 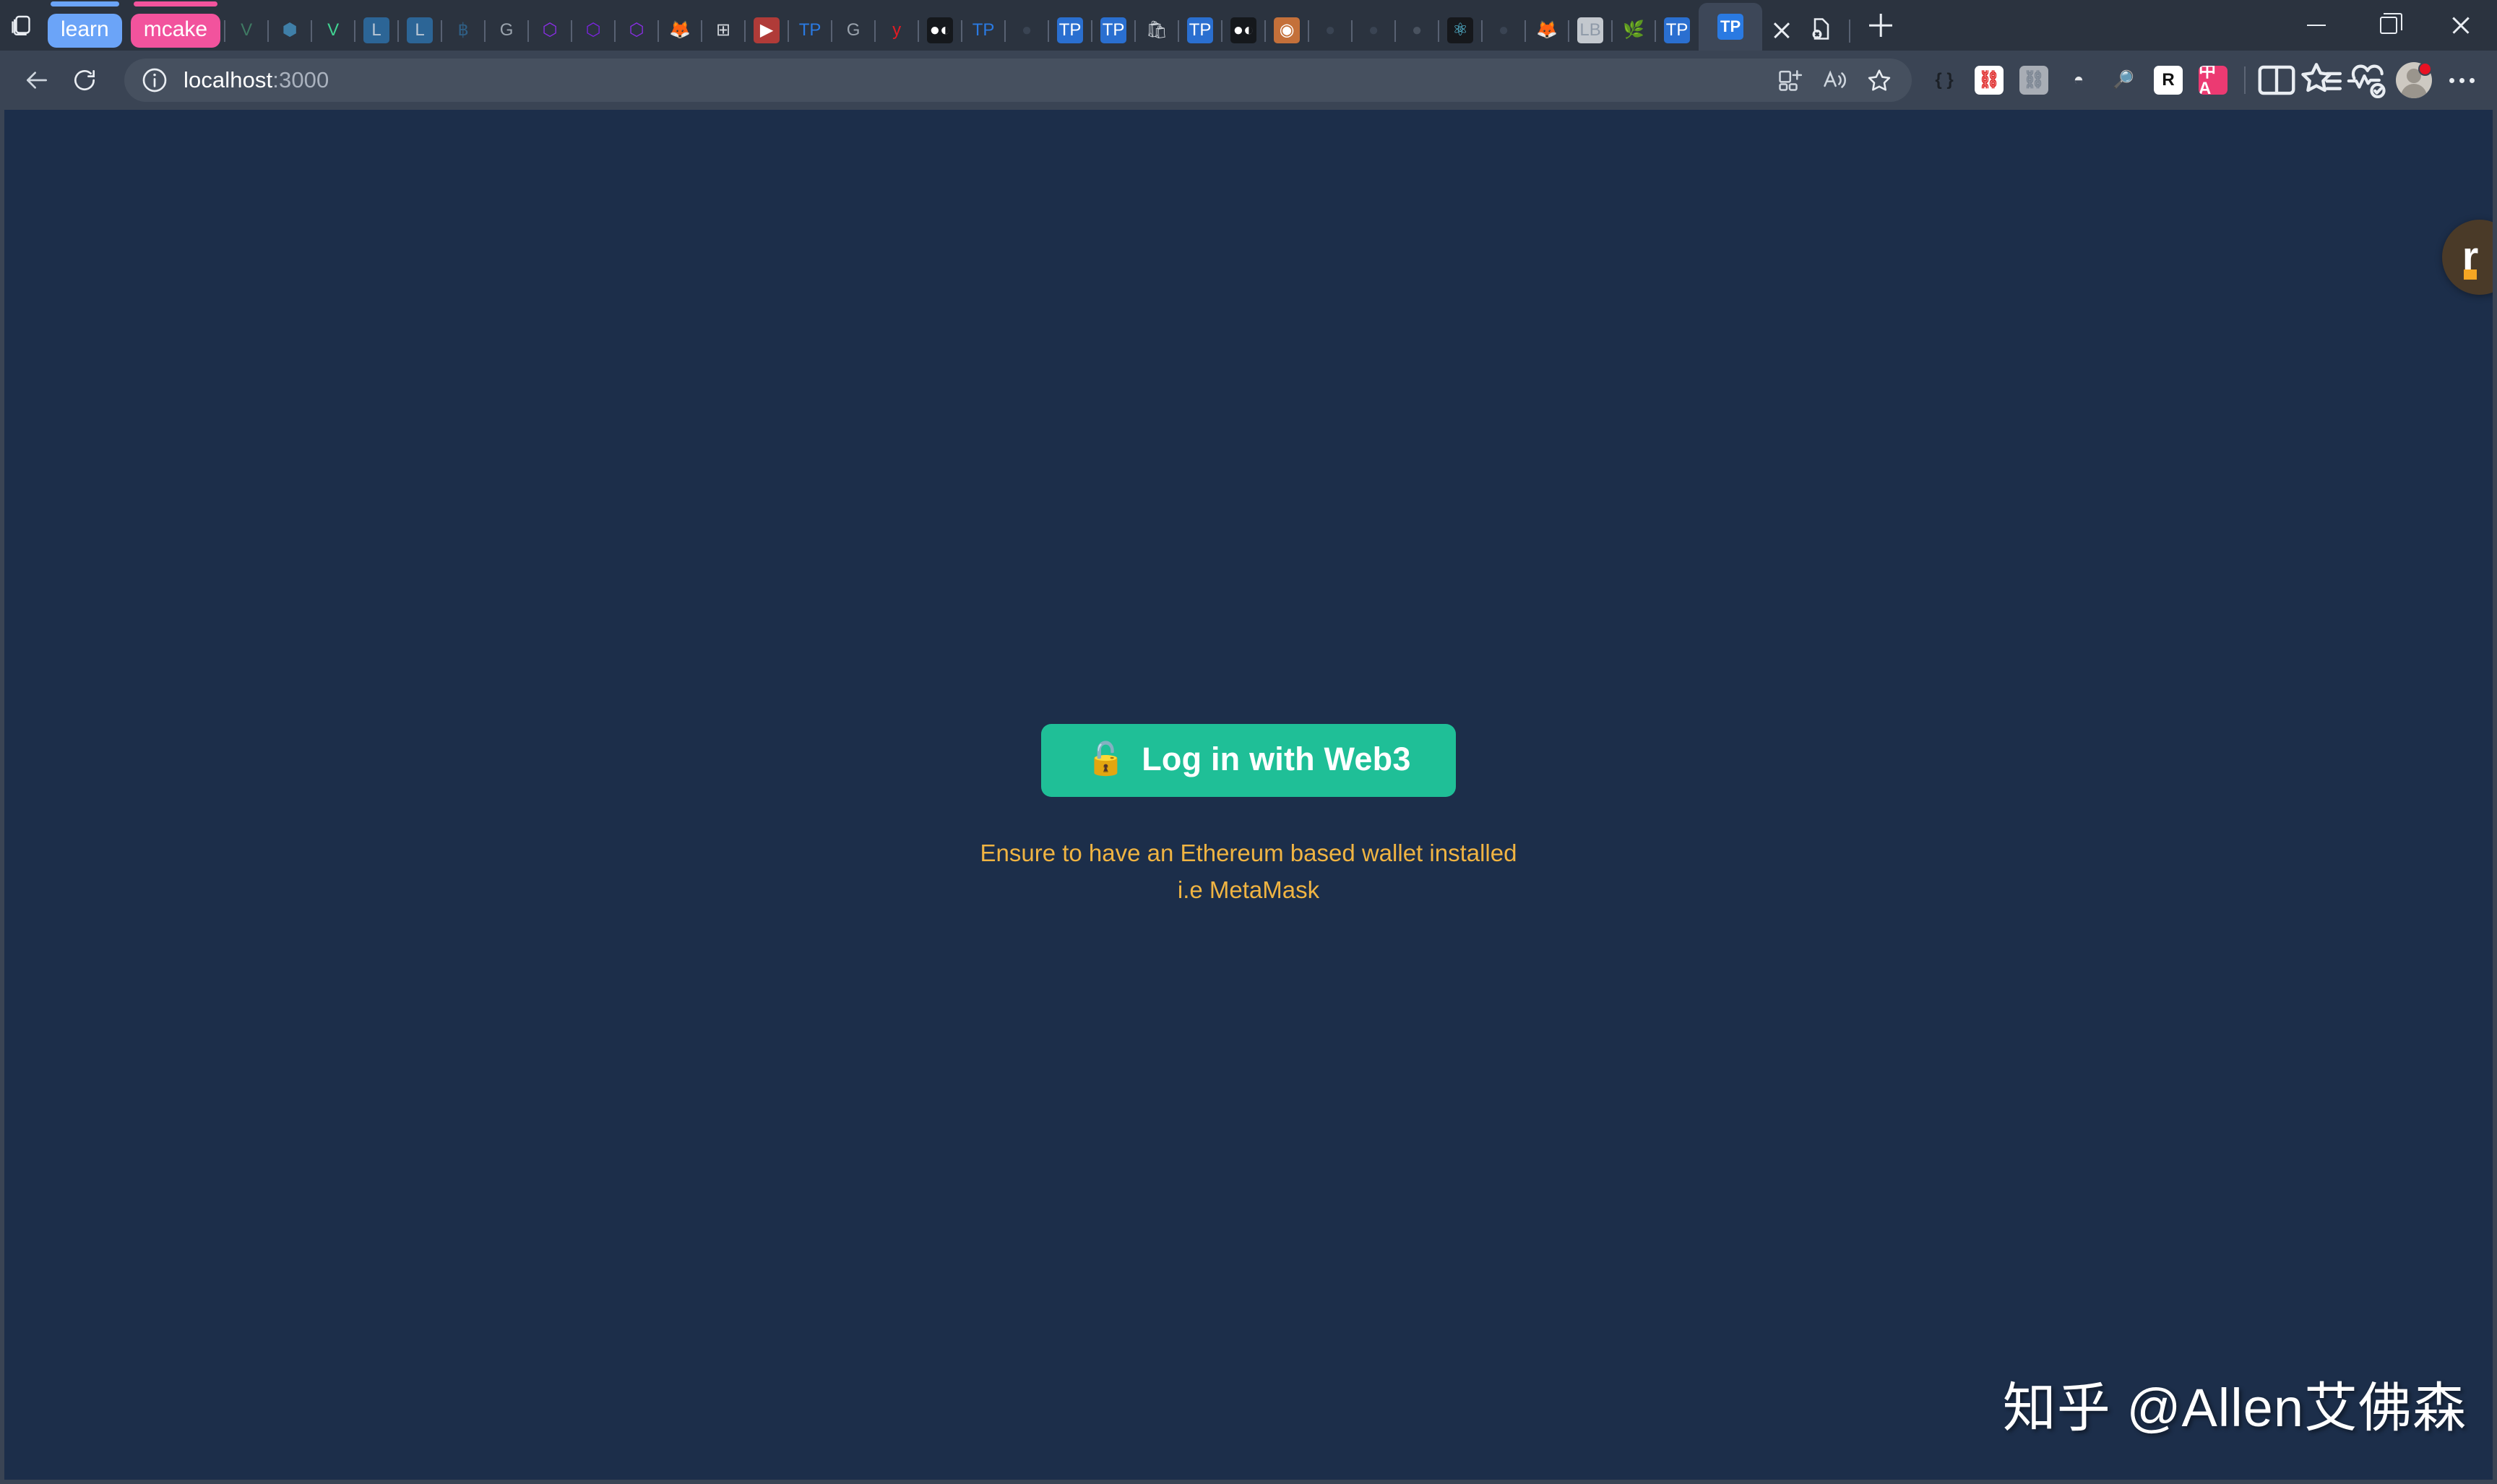 I want to click on tab-leaf-notes: 🌿, so click(x=1633, y=30).